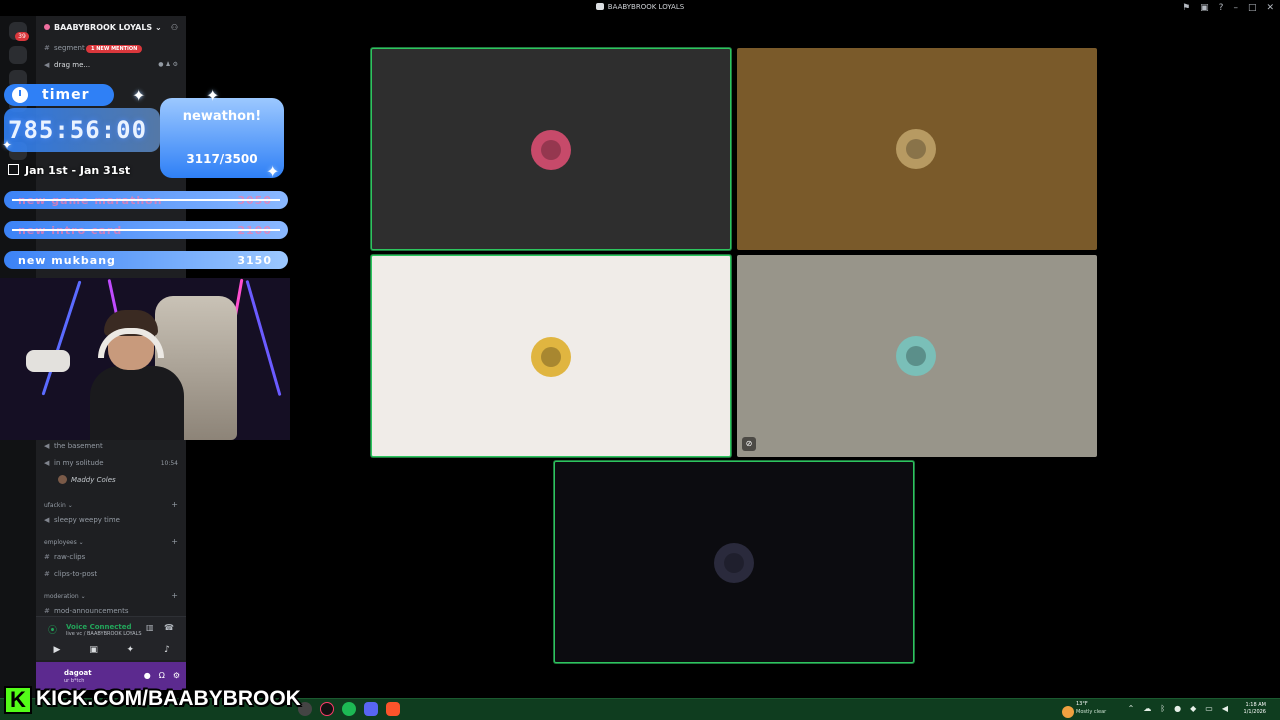 Image resolution: width=1280 pixels, height=720 pixels. What do you see at coordinates (91, 611) in the screenshot?
I see `channel-label: mod-announcements` at bounding box center [91, 611].